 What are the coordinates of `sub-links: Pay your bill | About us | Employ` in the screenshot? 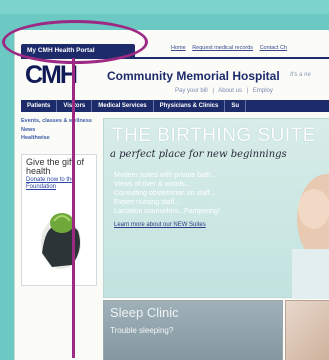 It's located at (225, 91).